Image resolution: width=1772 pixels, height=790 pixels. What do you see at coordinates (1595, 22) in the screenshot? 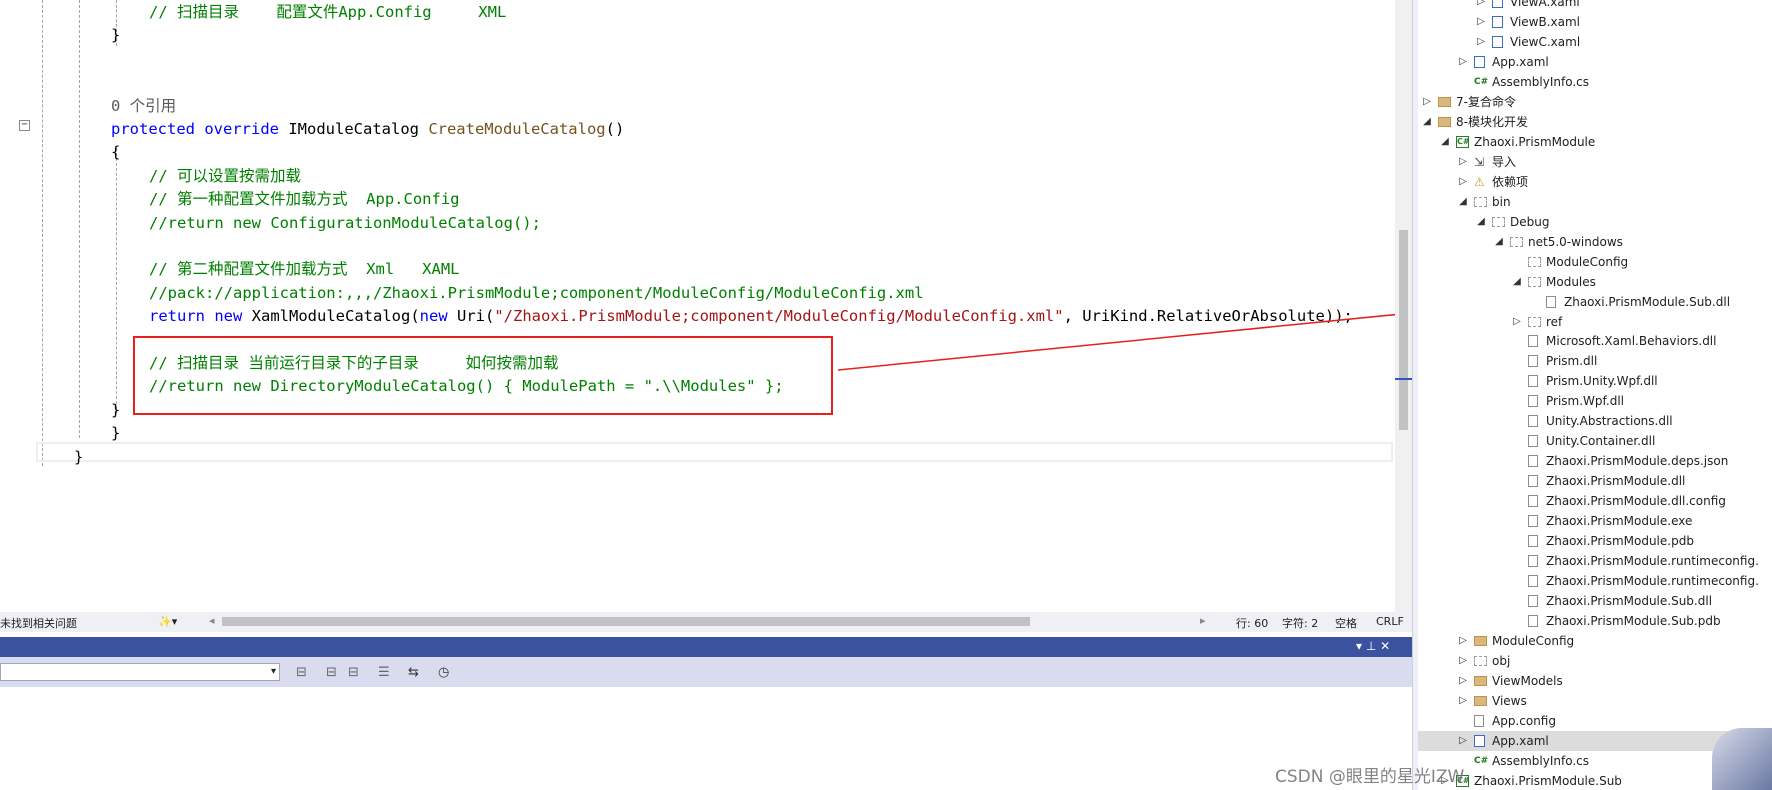
I see `tree-item: ▷ ViewB.xaml` at bounding box center [1595, 22].